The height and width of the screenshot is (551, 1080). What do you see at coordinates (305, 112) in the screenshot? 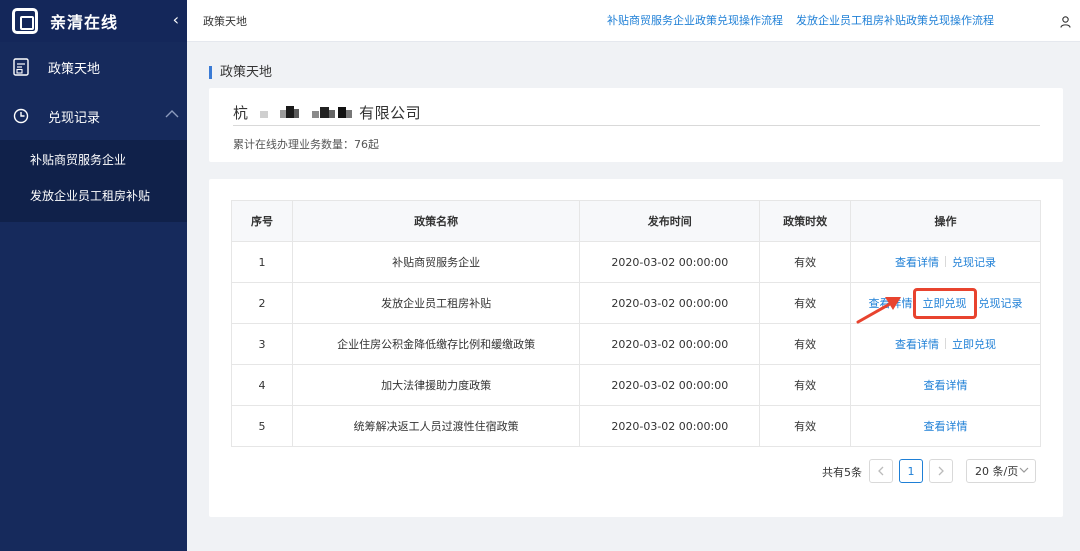
I see `redacted-mosaic` at bounding box center [305, 112].